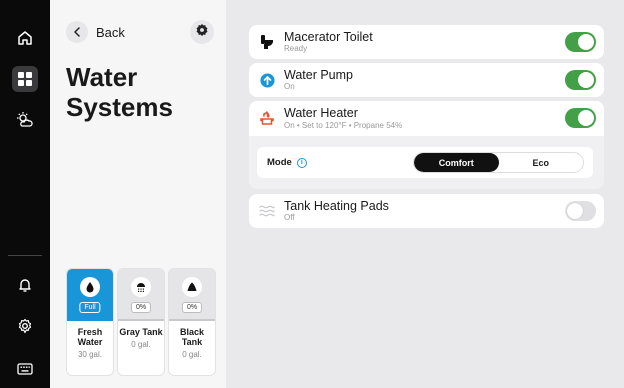 This screenshot has height=388, width=624. What do you see at coordinates (267, 80) in the screenshot?
I see `arrow-up-circle-icon` at bounding box center [267, 80].